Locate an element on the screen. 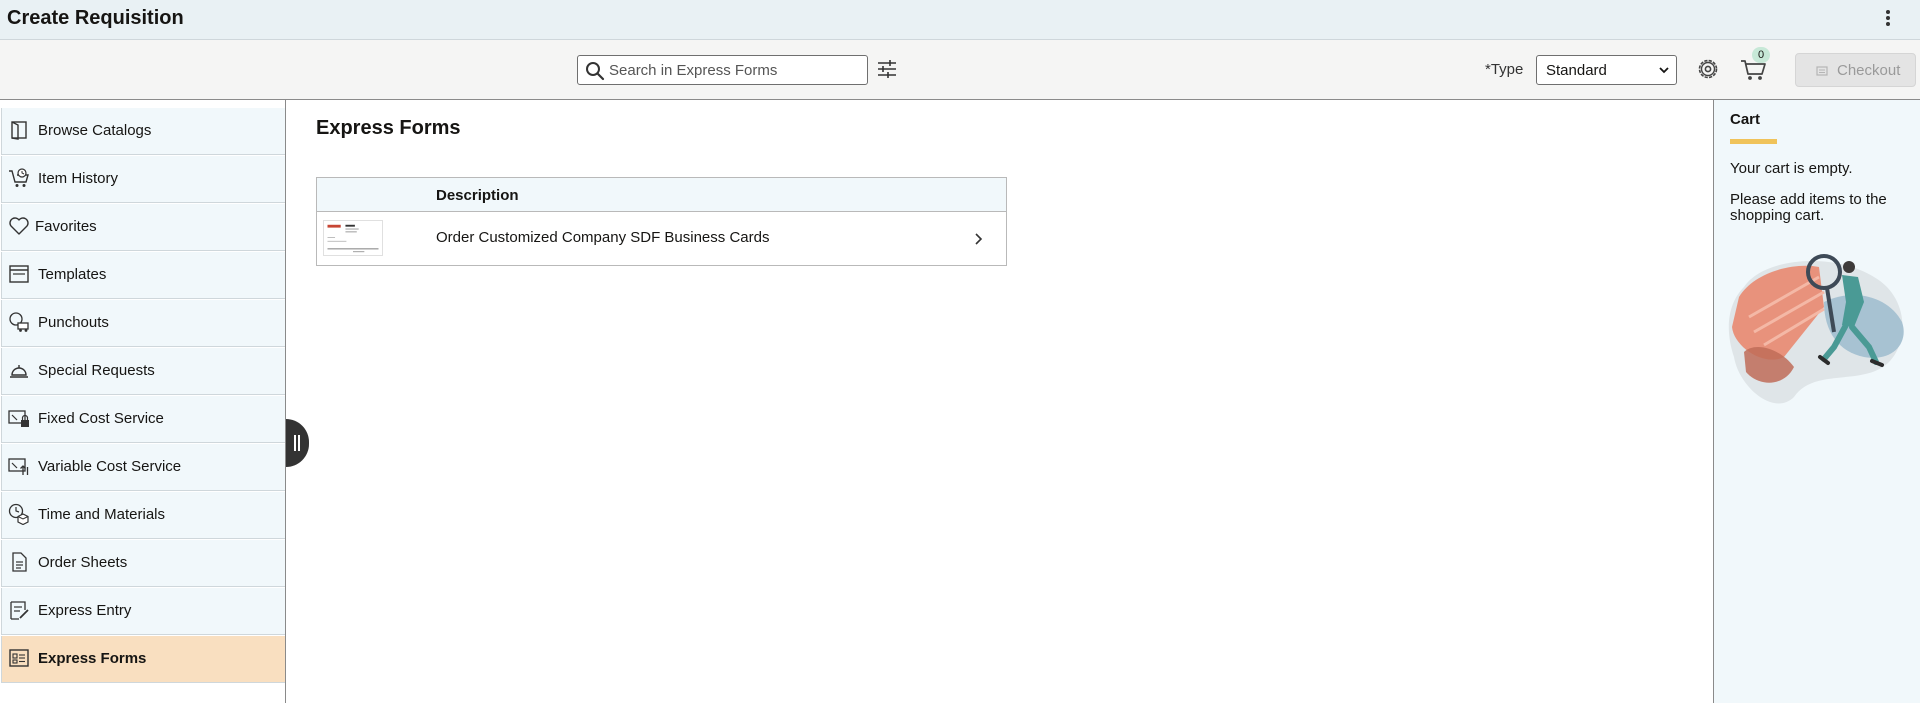 The height and width of the screenshot is (703, 1920). express-forms-icon is located at coordinates (19, 658).